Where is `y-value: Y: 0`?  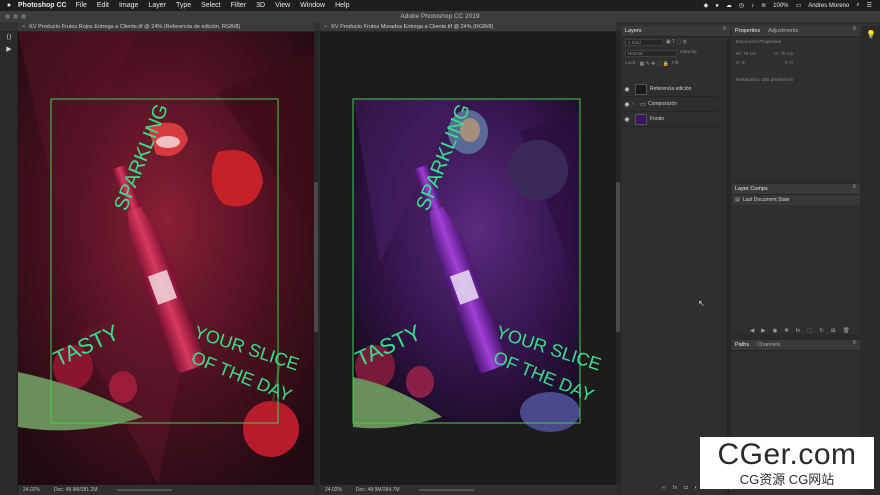 y-value: Y: 0 is located at coordinates (789, 63).